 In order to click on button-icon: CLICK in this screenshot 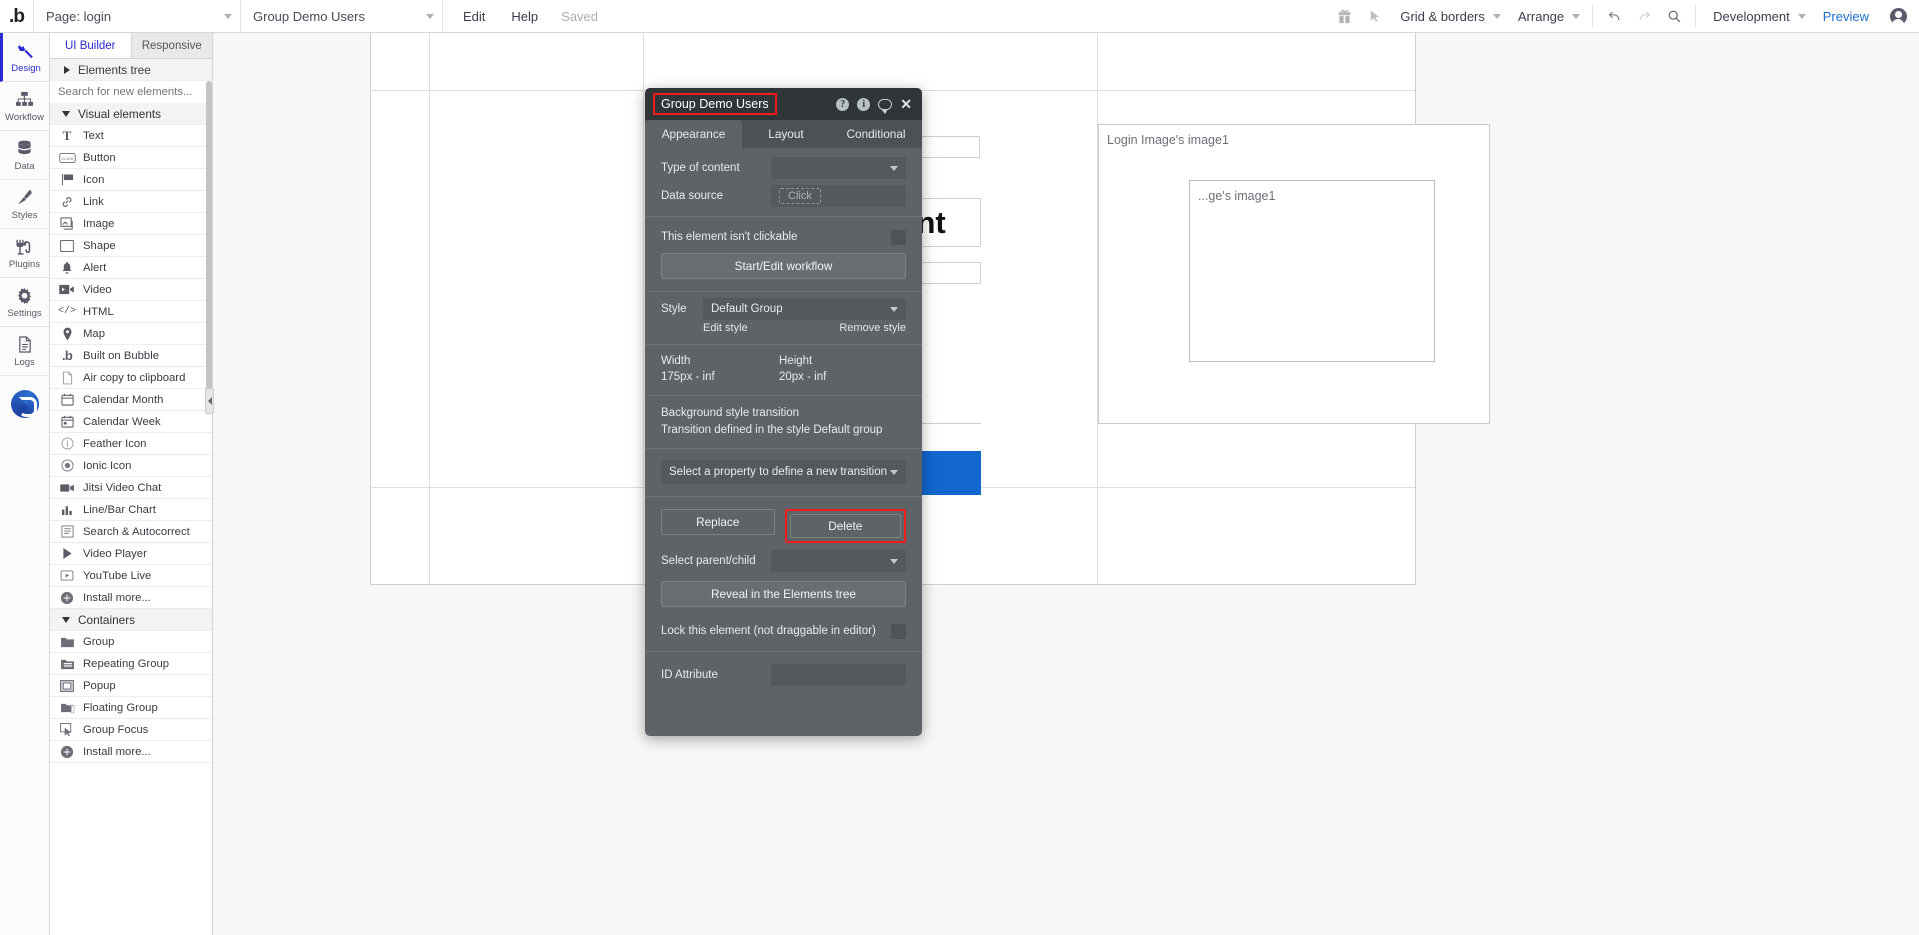, I will do `click(67, 158)`.